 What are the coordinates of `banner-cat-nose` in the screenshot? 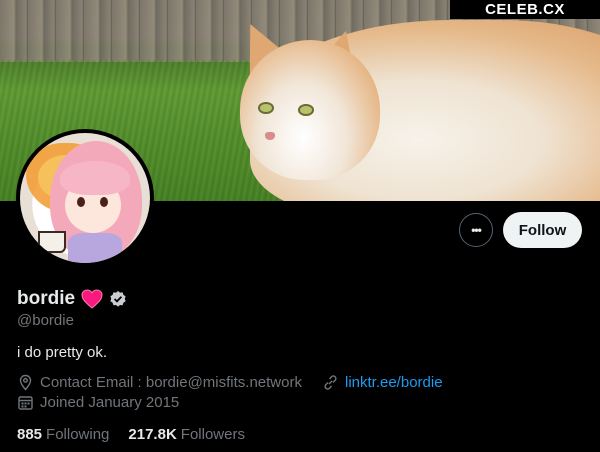 It's located at (270, 136).